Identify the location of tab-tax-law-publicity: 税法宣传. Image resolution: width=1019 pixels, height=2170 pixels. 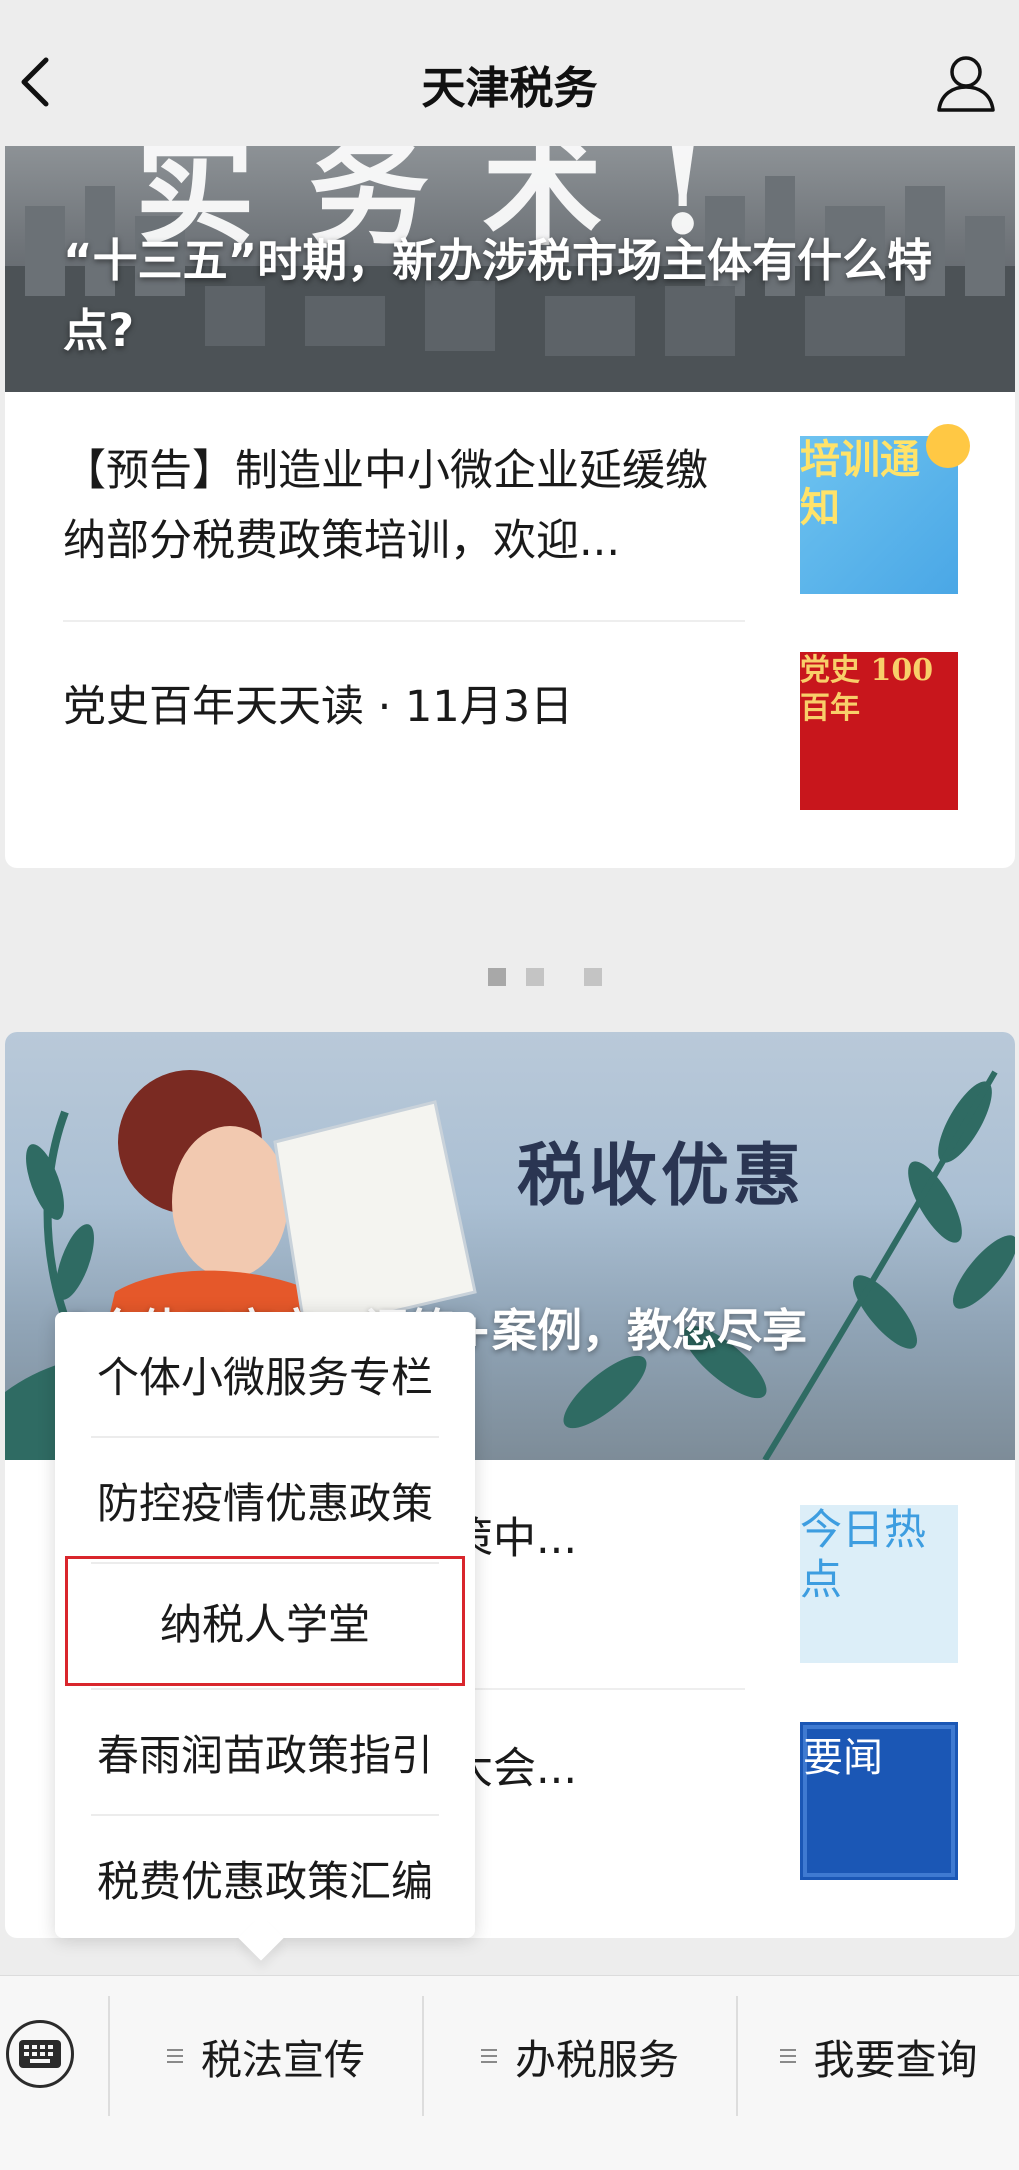
(266, 2056).